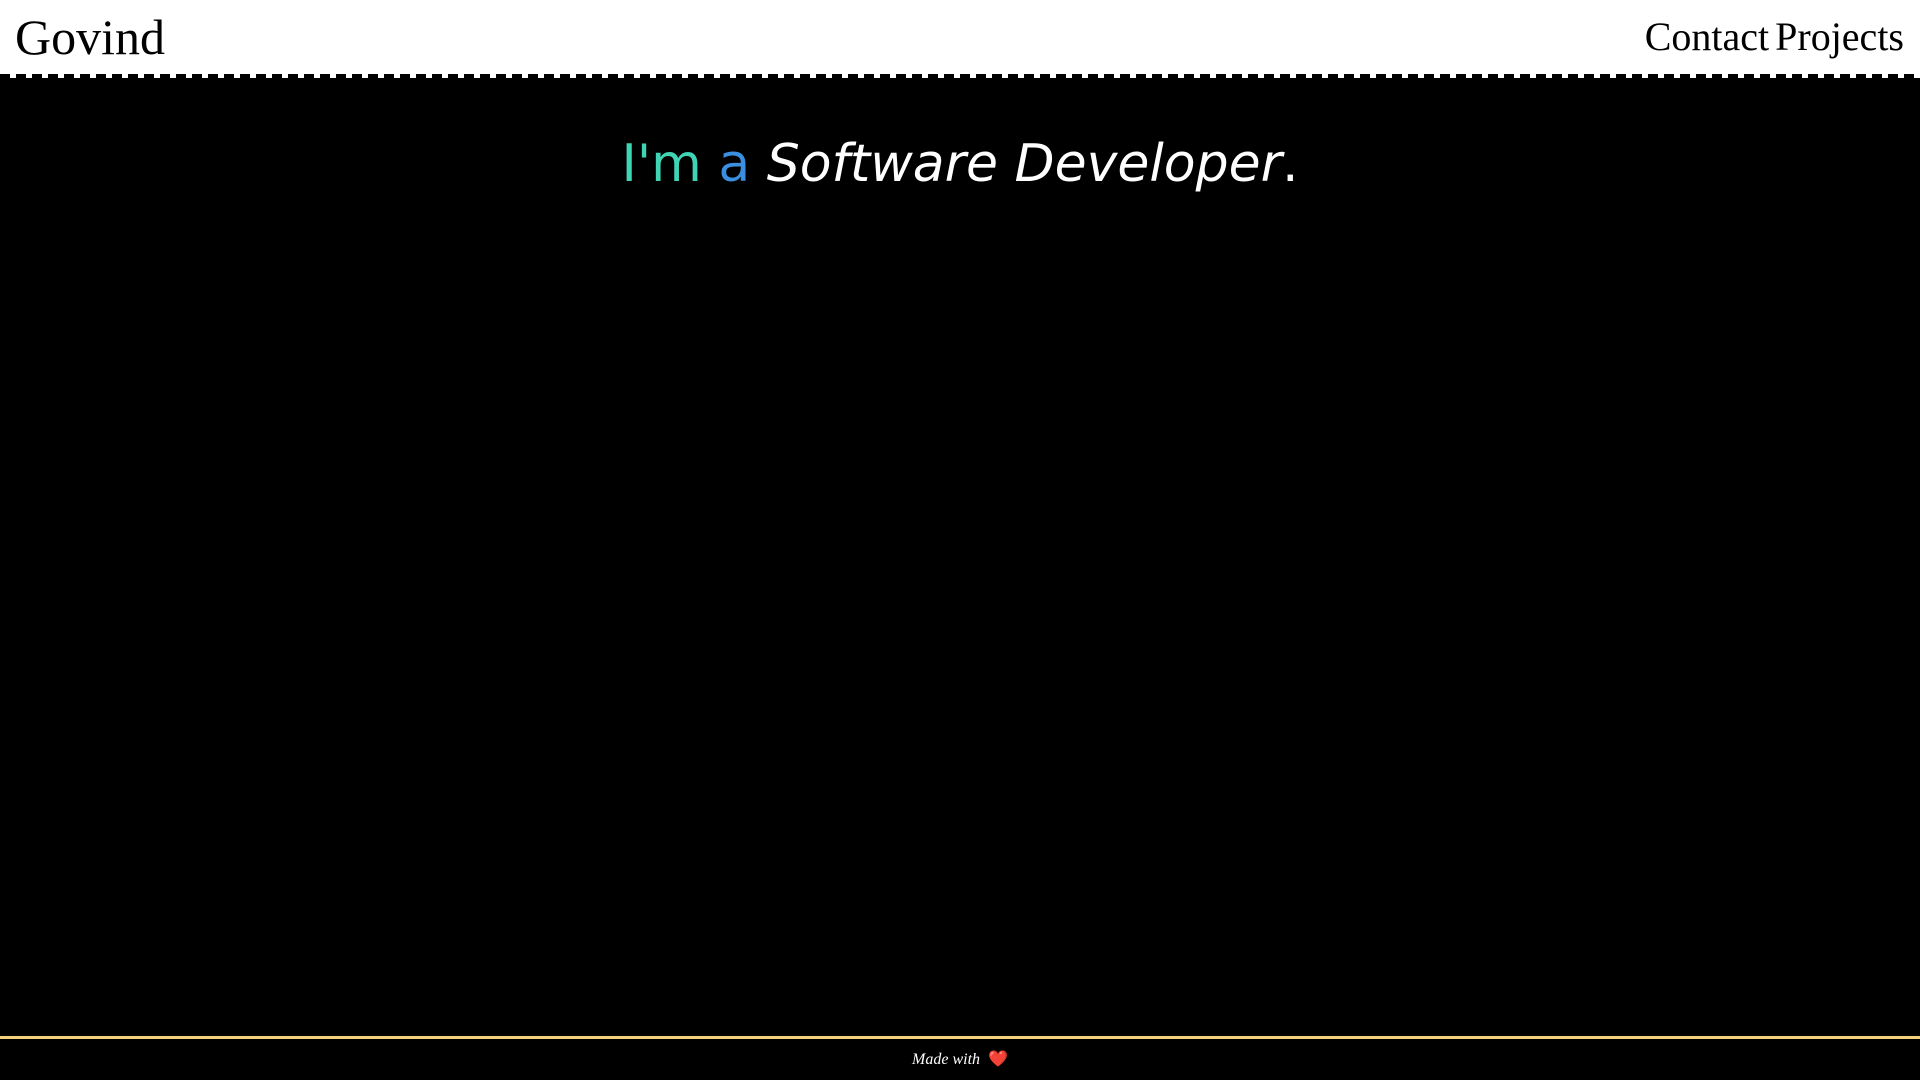 This screenshot has width=1920, height=1080. Describe the element at coordinates (960, 37) in the screenshot. I see `top-navbar: Govind Contact Projects` at that location.